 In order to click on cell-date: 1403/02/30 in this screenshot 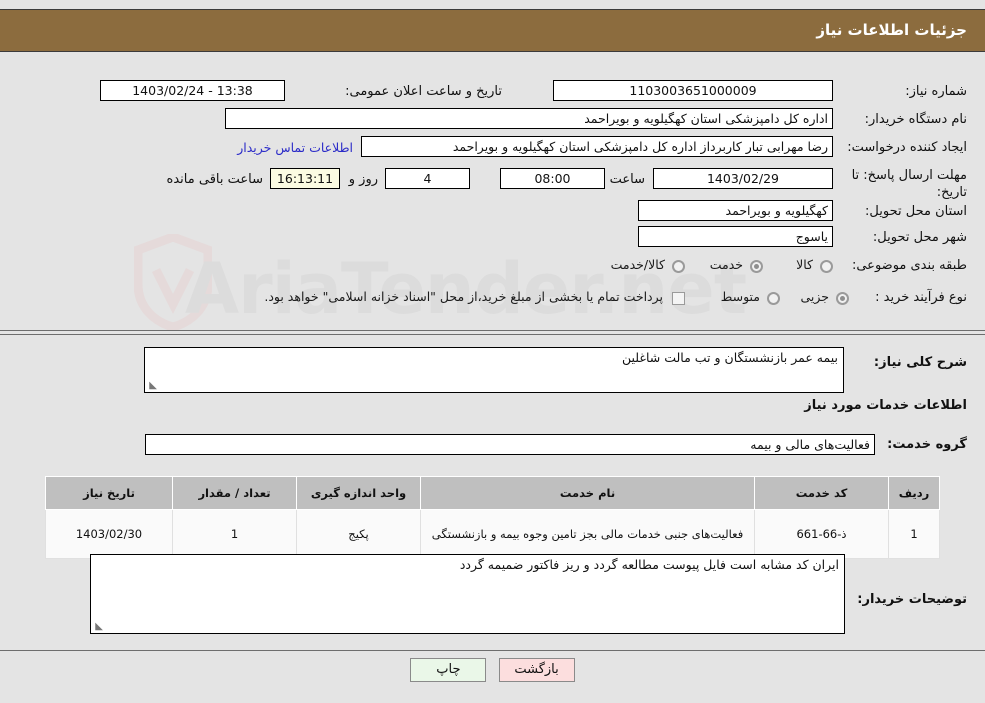, I will do `click(109, 534)`.